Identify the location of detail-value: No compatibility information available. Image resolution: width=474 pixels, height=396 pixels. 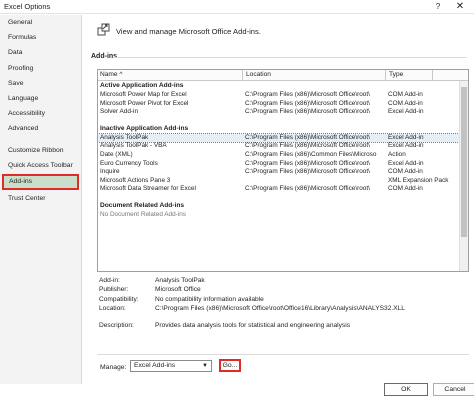
(209, 299).